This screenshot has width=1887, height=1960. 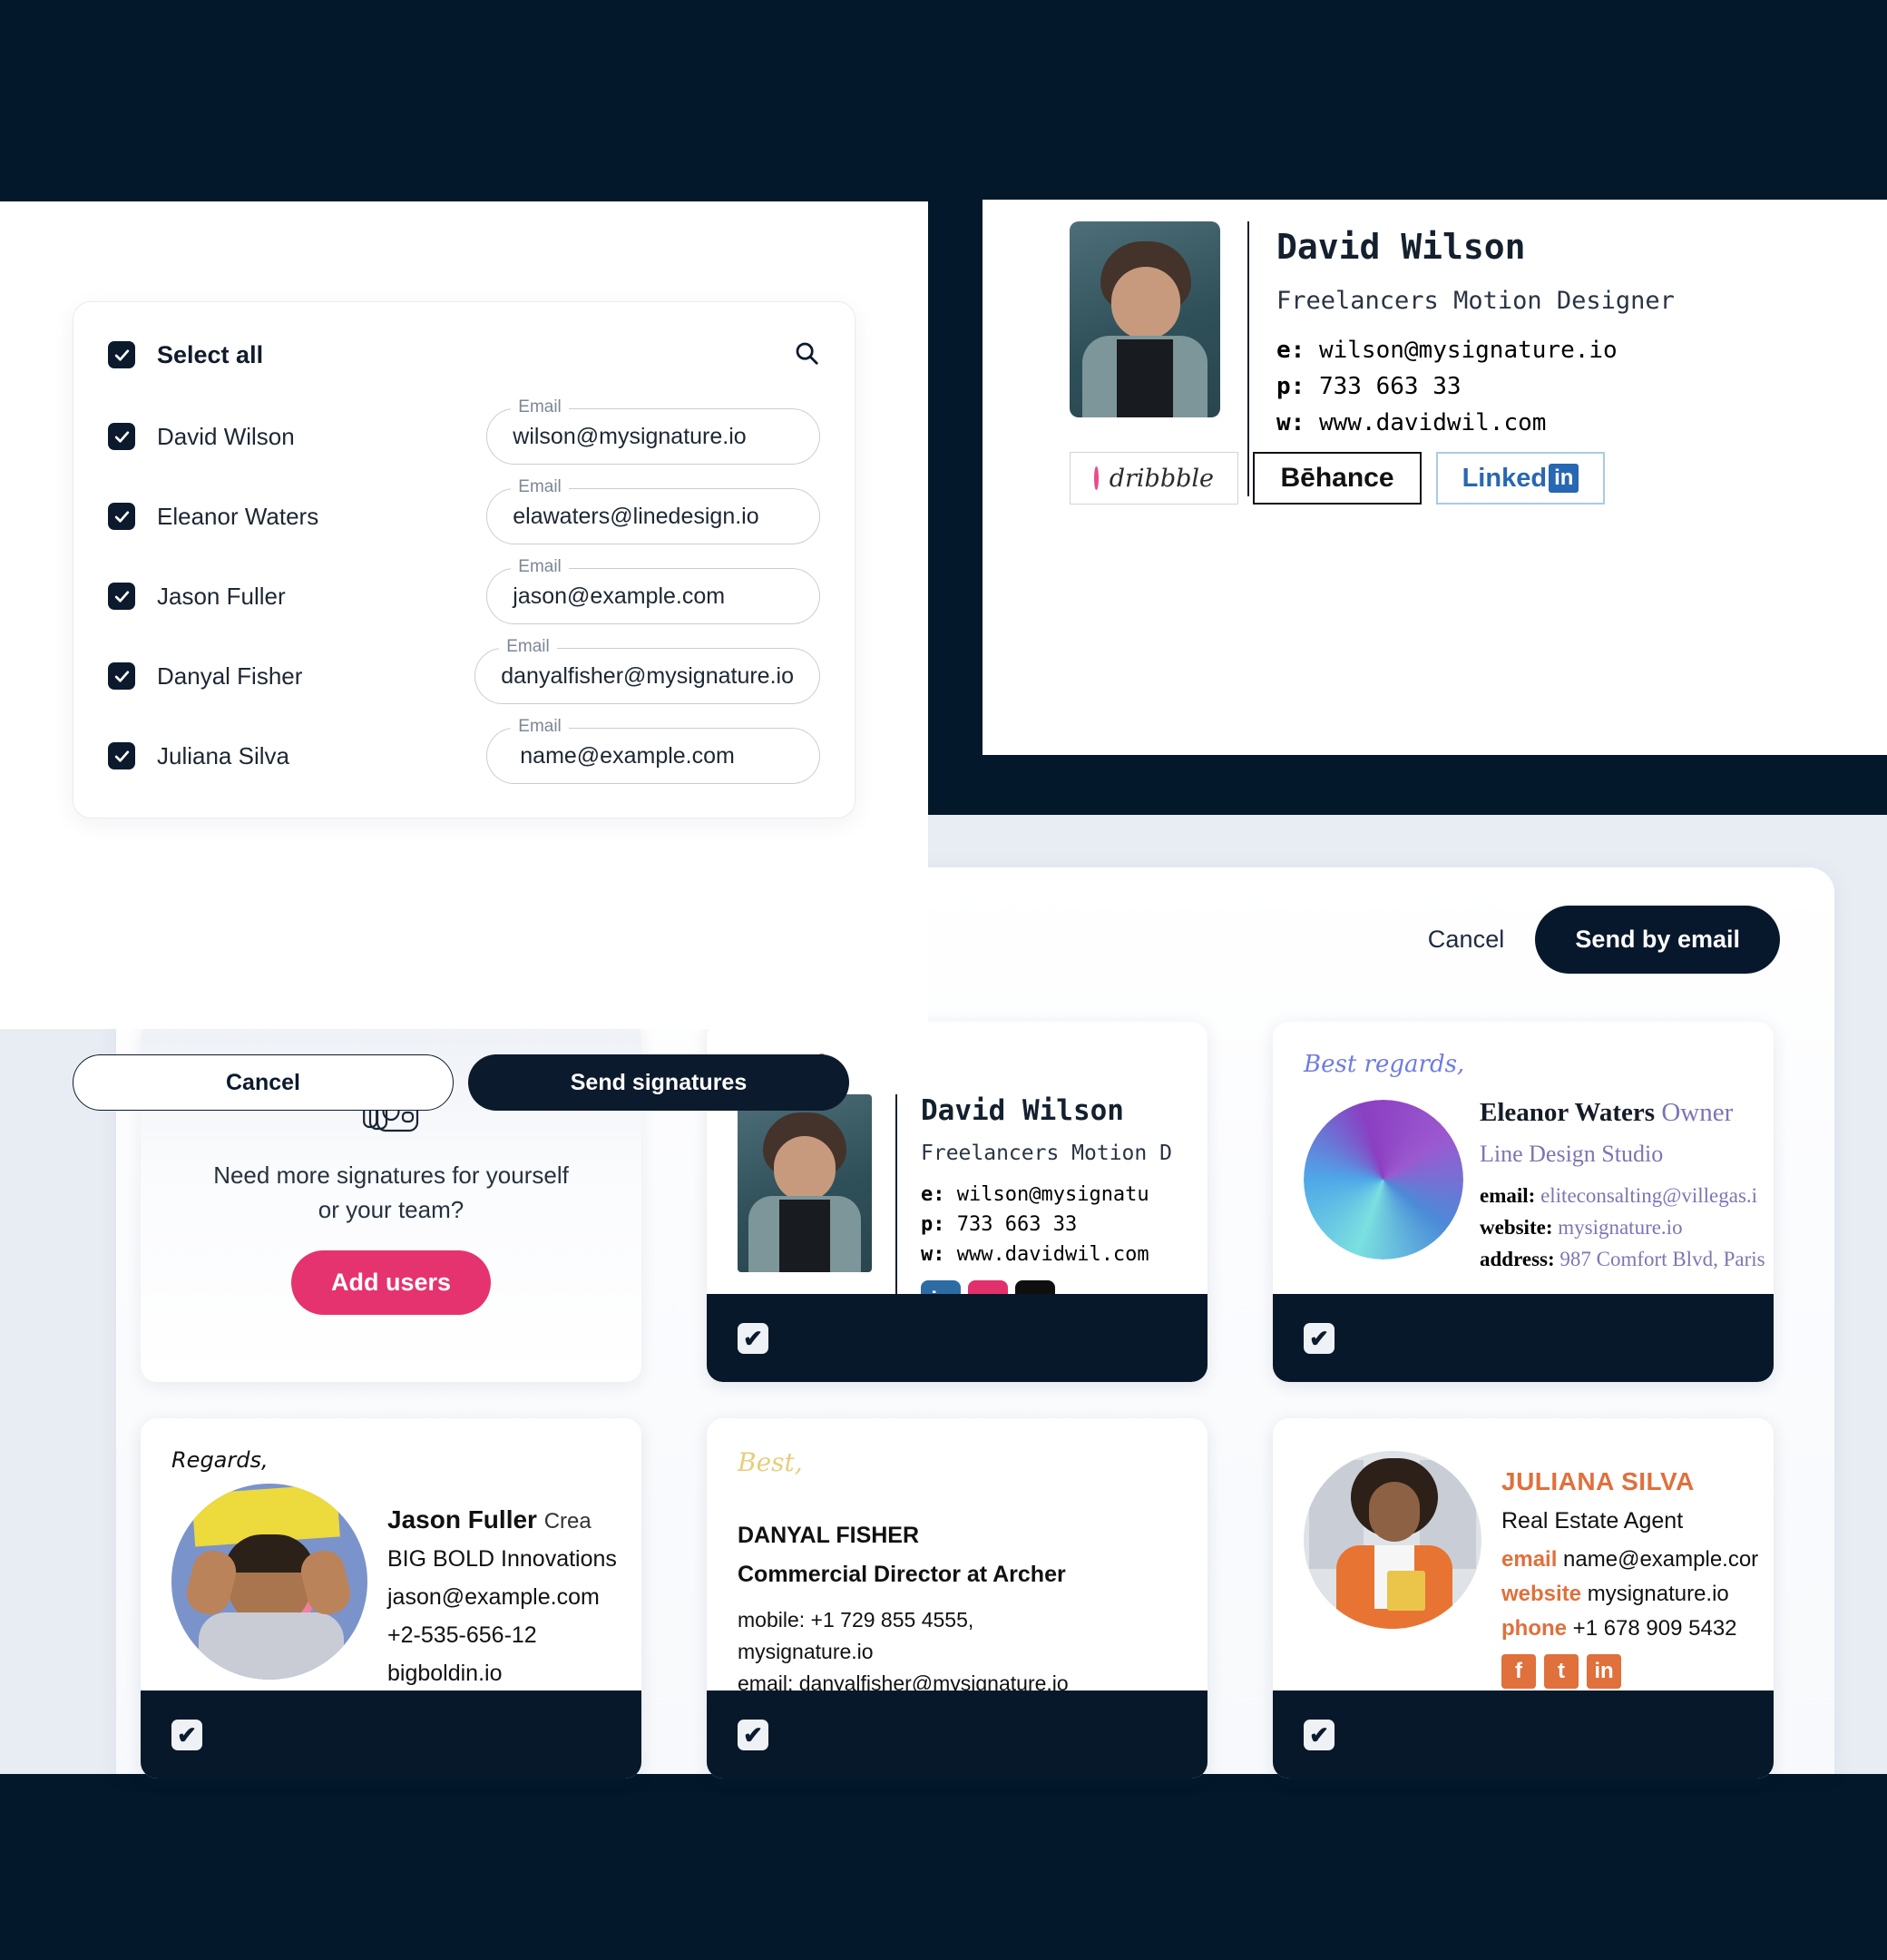 What do you see at coordinates (464, 355) in the screenshot?
I see `list-header: Select all` at bounding box center [464, 355].